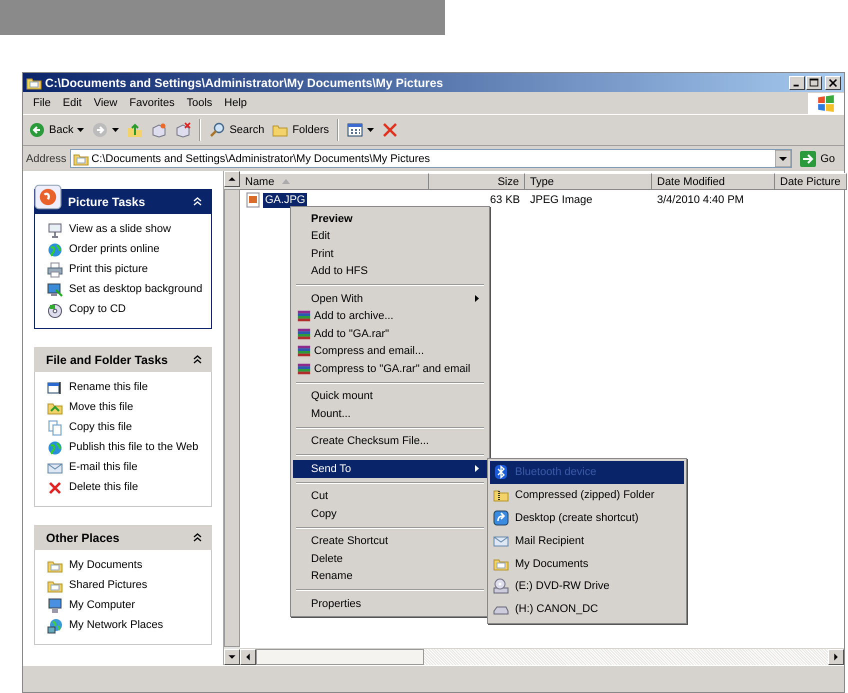 The image size is (848, 693). I want to click on menu-item: Favorites, so click(152, 103).